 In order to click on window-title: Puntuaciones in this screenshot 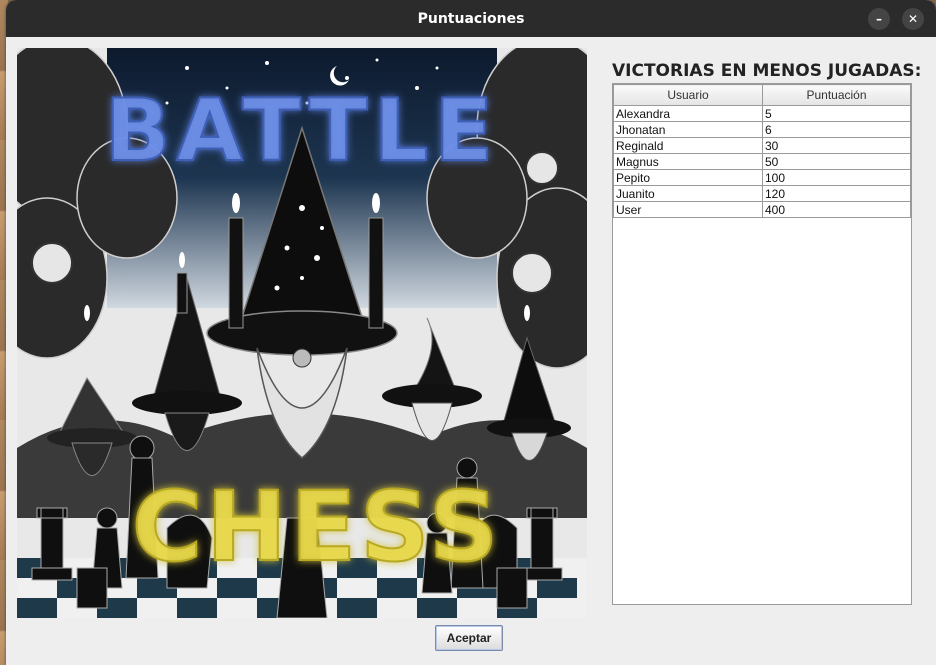, I will do `click(471, 18)`.